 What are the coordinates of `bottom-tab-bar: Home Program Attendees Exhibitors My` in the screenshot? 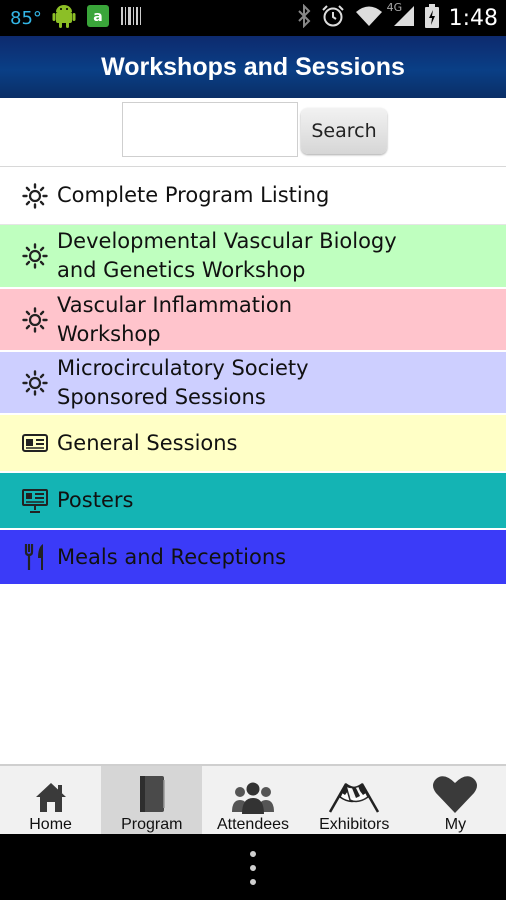 It's located at (253, 800).